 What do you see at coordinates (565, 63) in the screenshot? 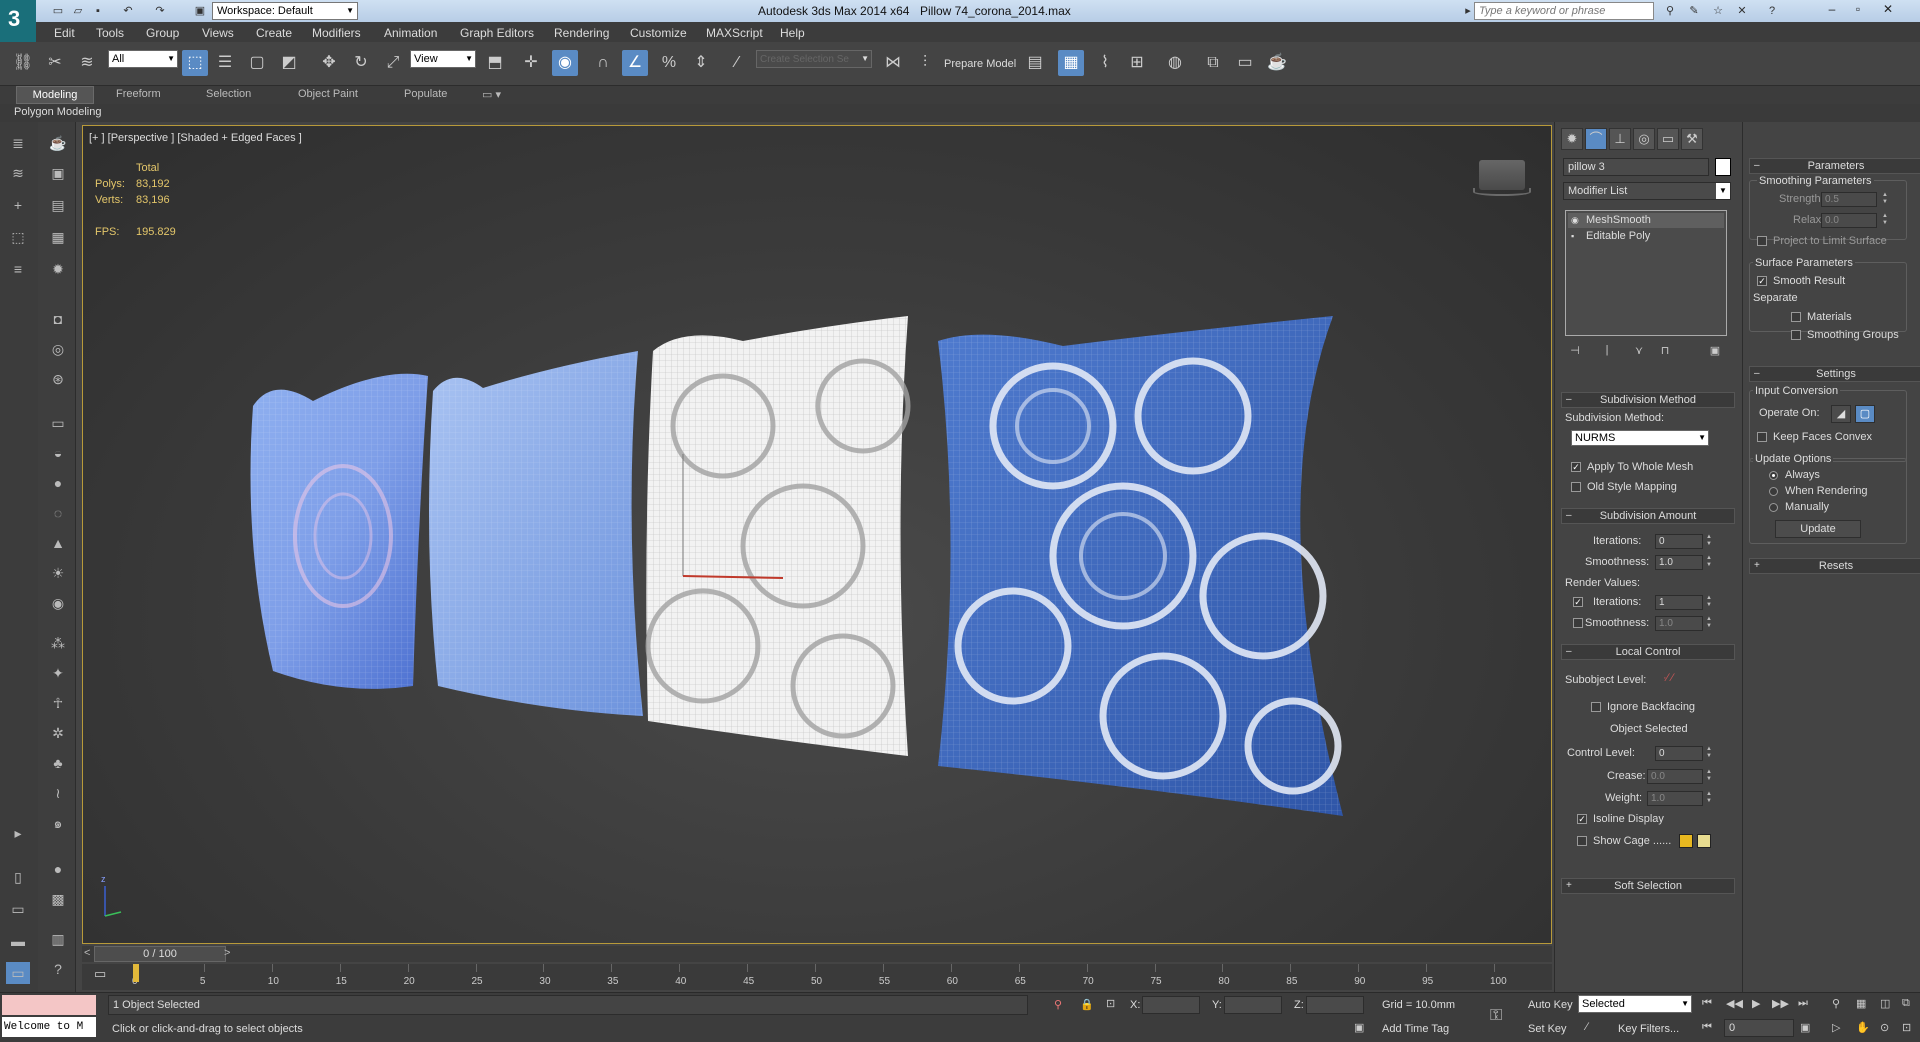
I see `keyboard-shortcut-override-icon: ◉` at bounding box center [565, 63].